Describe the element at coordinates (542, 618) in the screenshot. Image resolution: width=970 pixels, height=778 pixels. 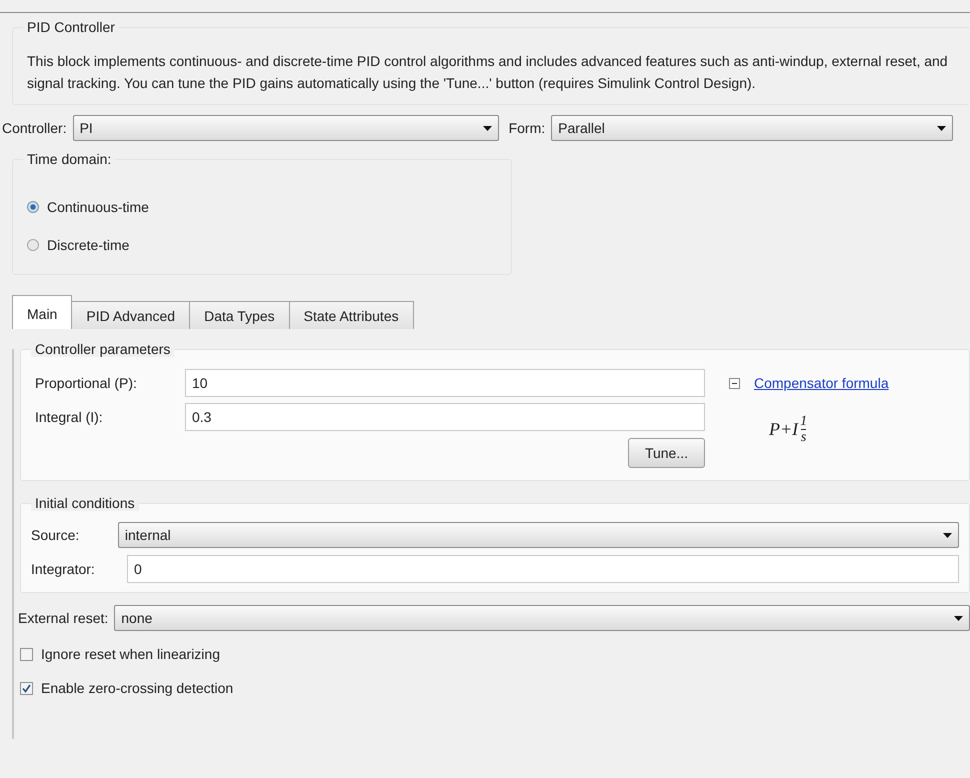
I see `external-reset-dropdown: none` at that location.